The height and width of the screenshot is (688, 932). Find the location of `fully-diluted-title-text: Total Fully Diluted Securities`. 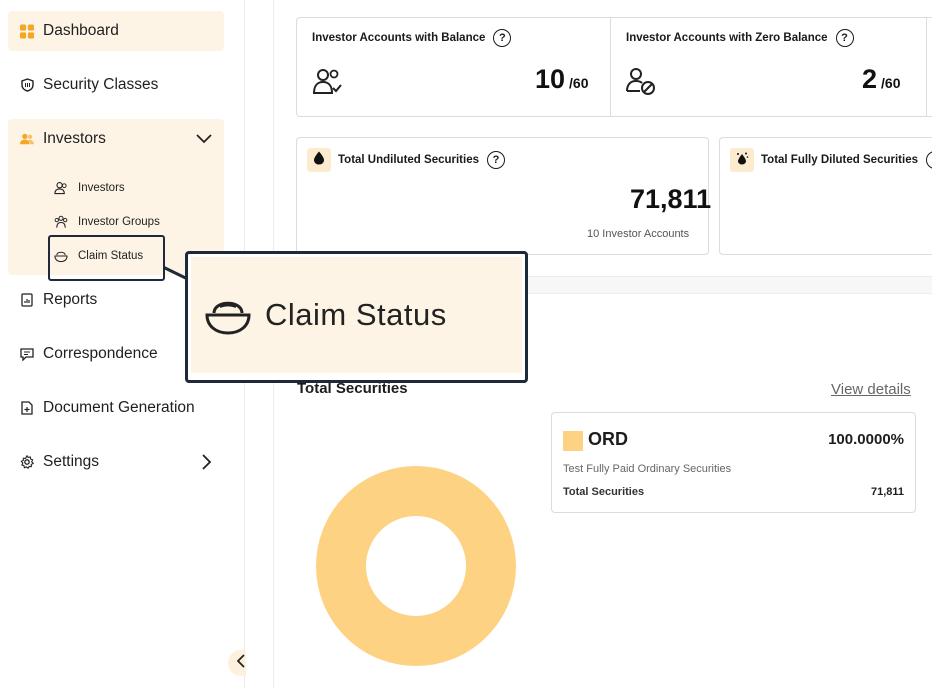

fully-diluted-title-text: Total Fully Diluted Securities is located at coordinates (839, 160).